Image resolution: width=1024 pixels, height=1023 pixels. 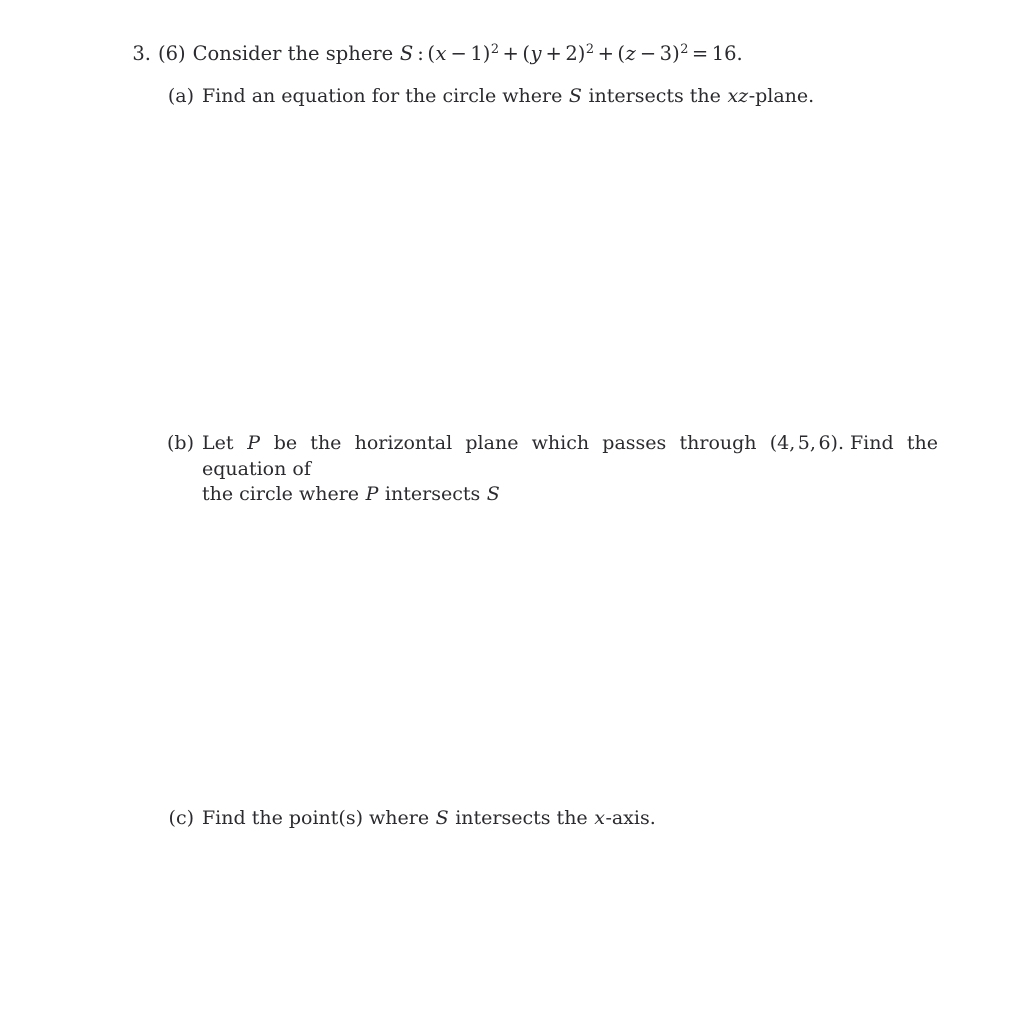 I want to click on term-3-sign: −, so click(x=648, y=53).